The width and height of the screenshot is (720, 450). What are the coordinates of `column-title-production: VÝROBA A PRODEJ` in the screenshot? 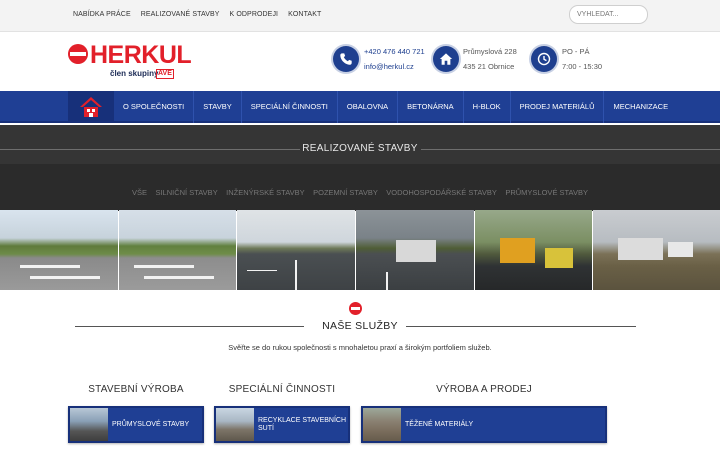 It's located at (484, 389).